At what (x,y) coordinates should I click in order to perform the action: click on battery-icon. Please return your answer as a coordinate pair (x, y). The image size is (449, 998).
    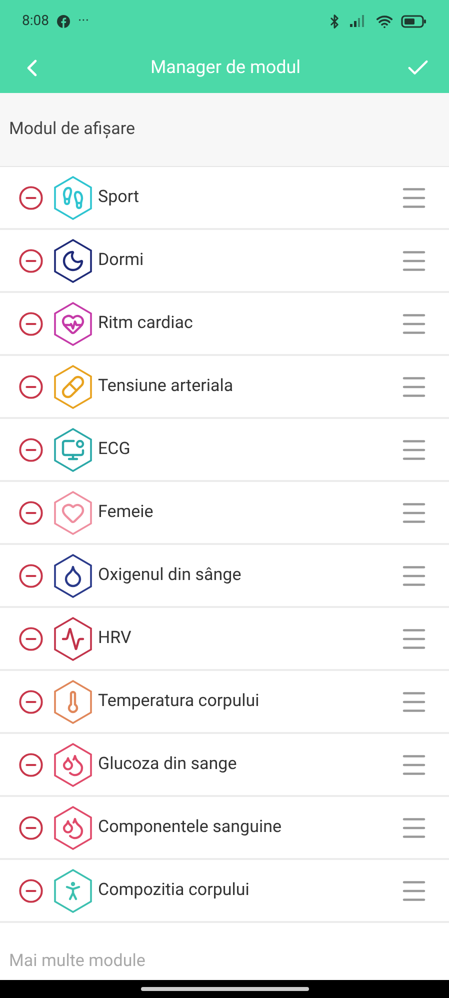
    Looking at the image, I should click on (414, 21).